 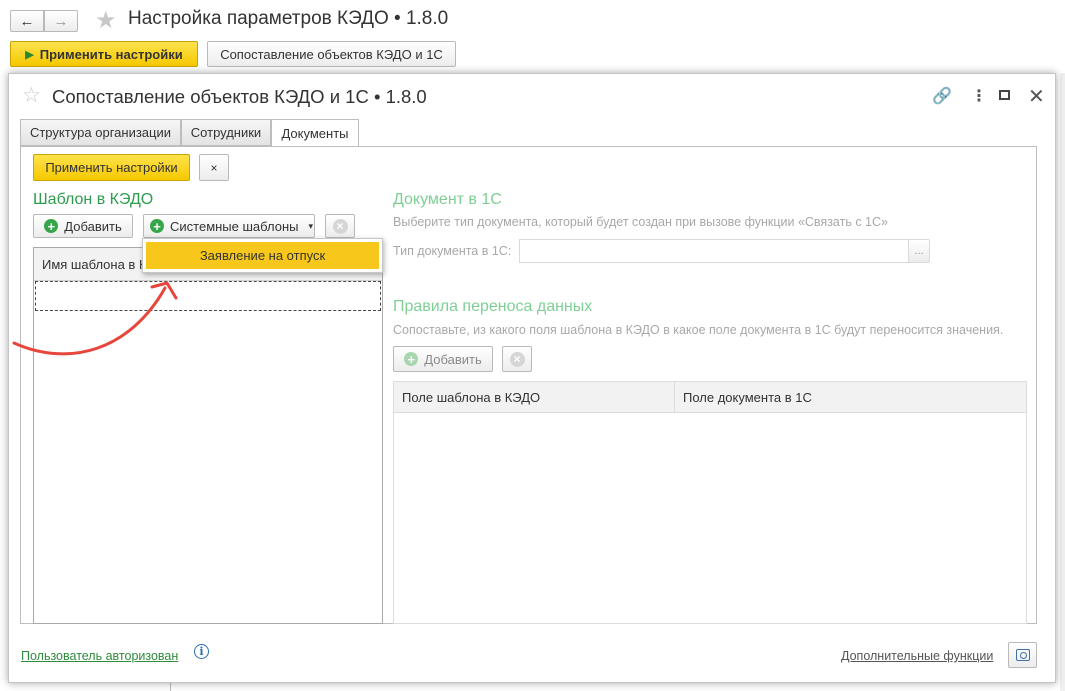 I want to click on more-options-icon: ⋮, so click(x=979, y=96).